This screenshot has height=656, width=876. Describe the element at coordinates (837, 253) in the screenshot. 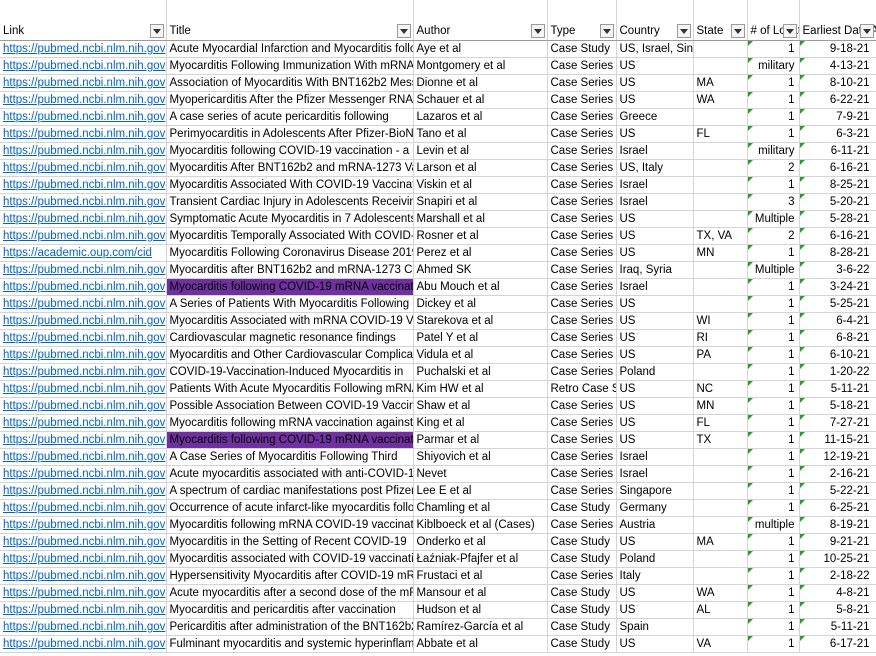

I see `date-cell: 8-28-21` at that location.